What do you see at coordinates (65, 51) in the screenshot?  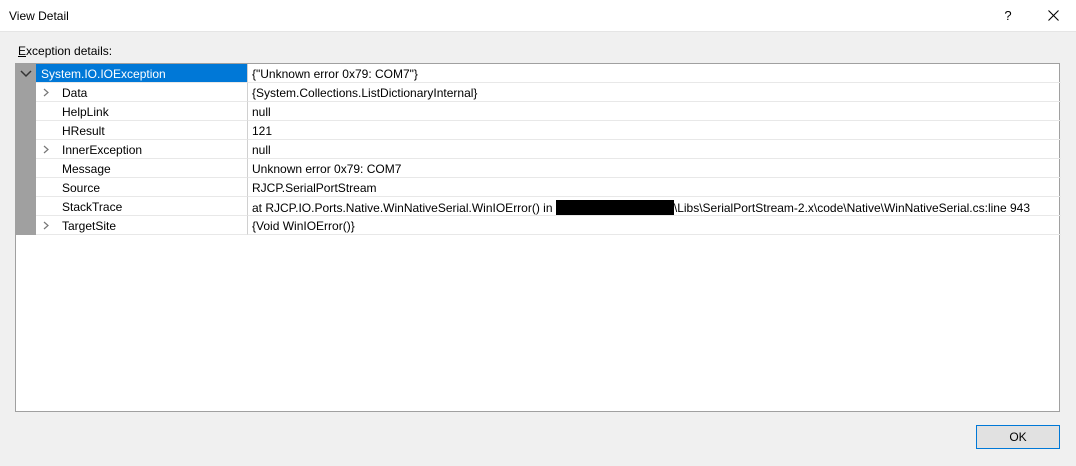 I see `exception-details-label: Exception details:` at bounding box center [65, 51].